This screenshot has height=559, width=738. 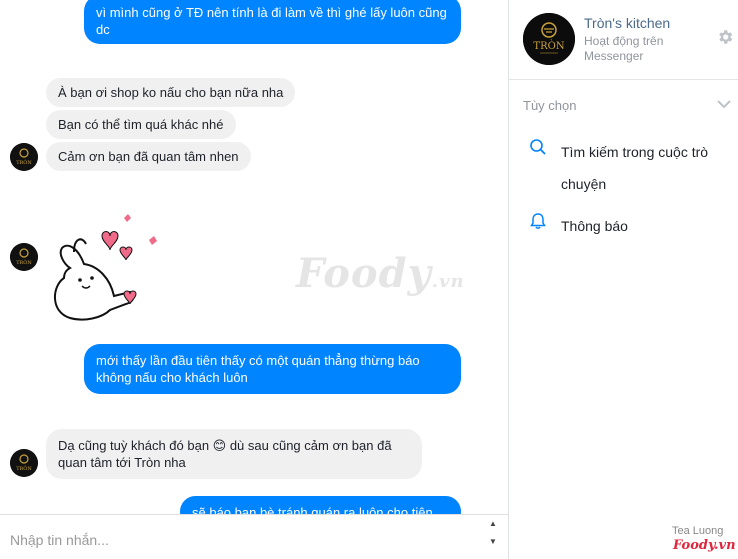 What do you see at coordinates (141, 124) in the screenshot?
I see `message-incoming: Bạn có thể tìm quá khác nhé` at bounding box center [141, 124].